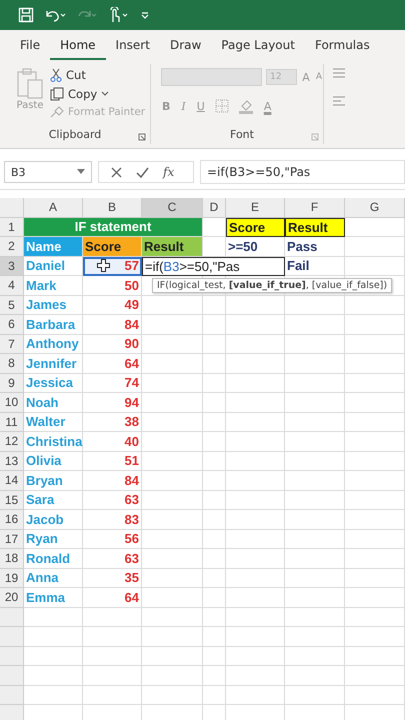 Image resolution: width=405 pixels, height=720 pixels. What do you see at coordinates (142, 172) in the screenshot?
I see `check-icon` at bounding box center [142, 172].